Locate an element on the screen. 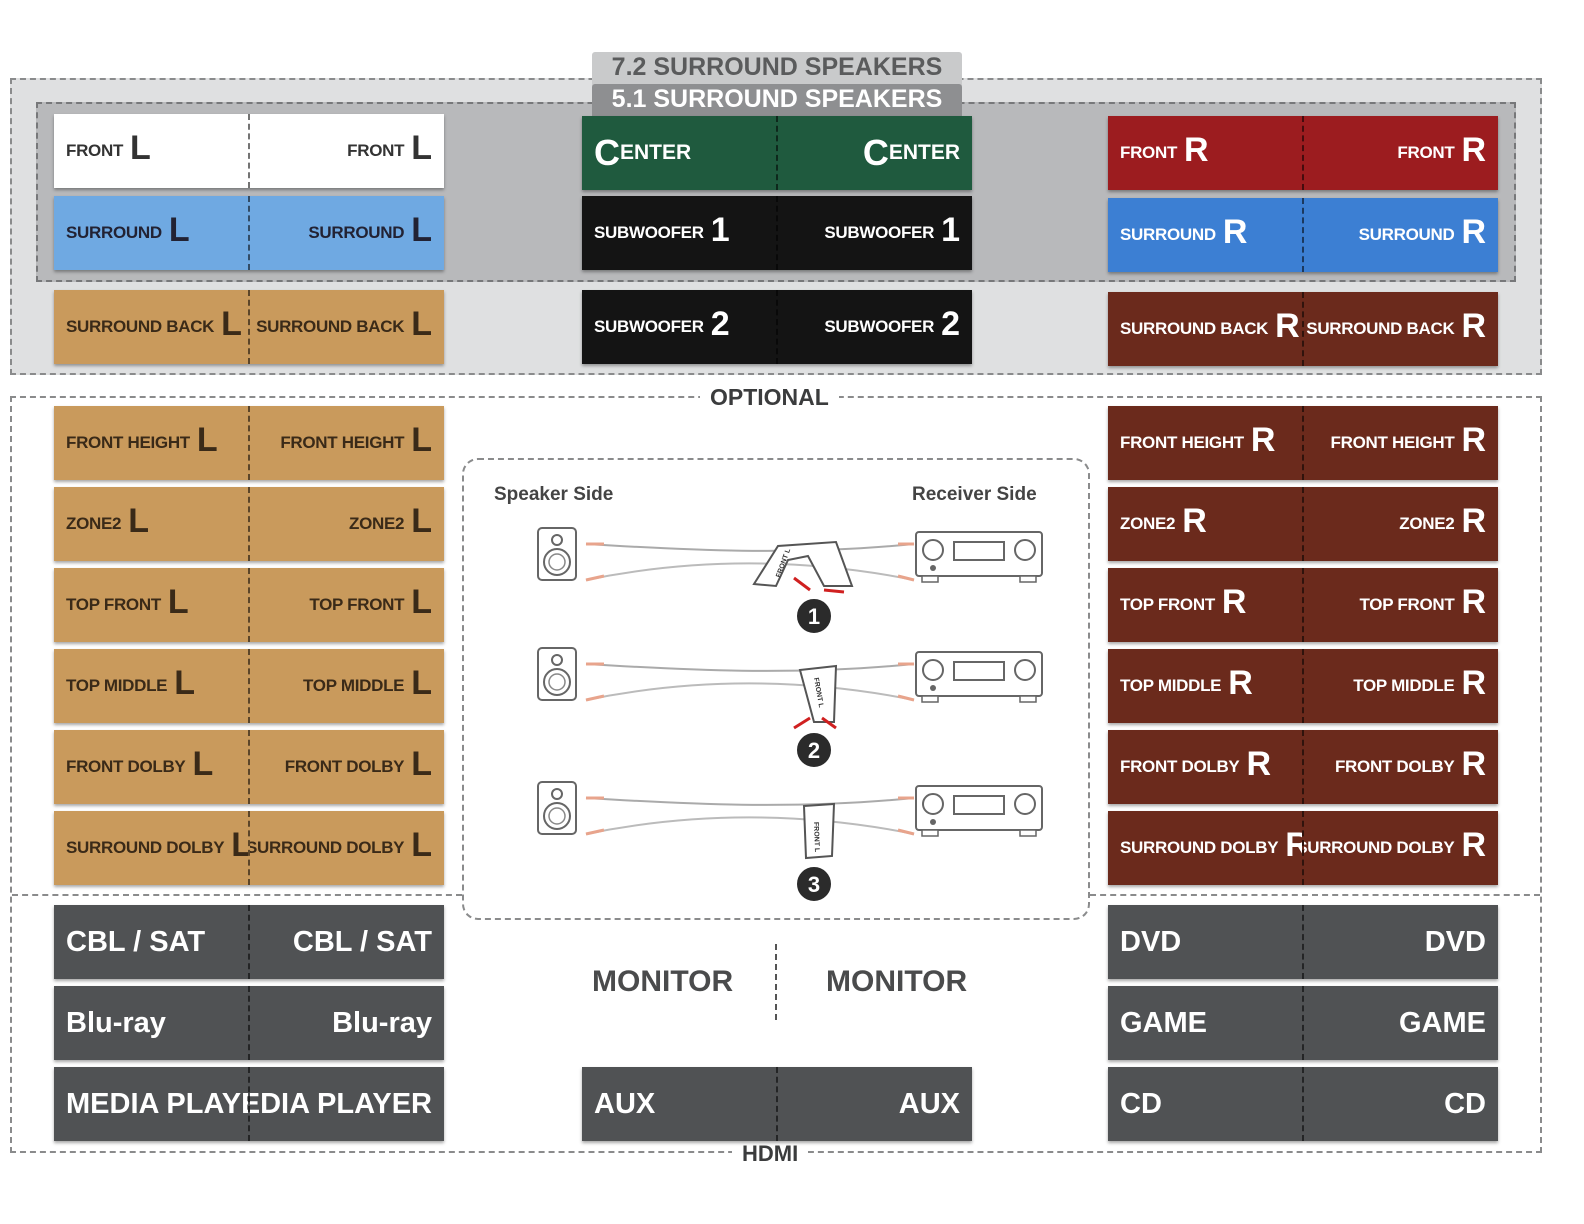 The width and height of the screenshot is (1584, 1224). top-front-r-label-left-half: TOP FRONT R is located at coordinates (1205, 605).